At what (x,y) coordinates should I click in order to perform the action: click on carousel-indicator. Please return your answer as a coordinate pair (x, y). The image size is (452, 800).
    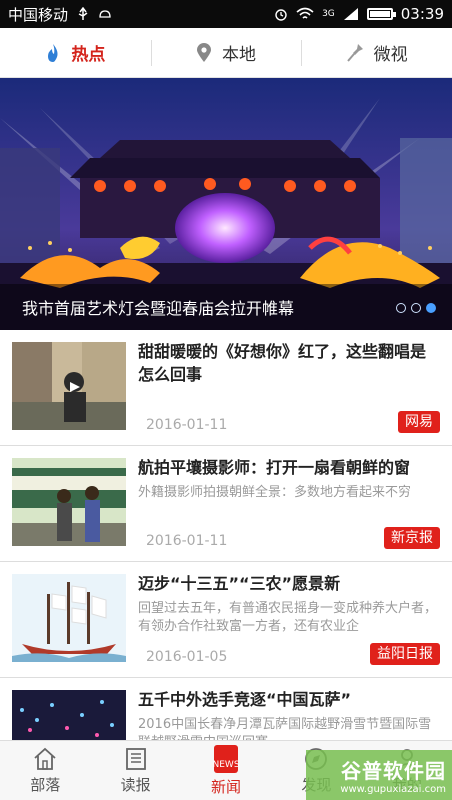
    Looking at the image, I should click on (416, 308).